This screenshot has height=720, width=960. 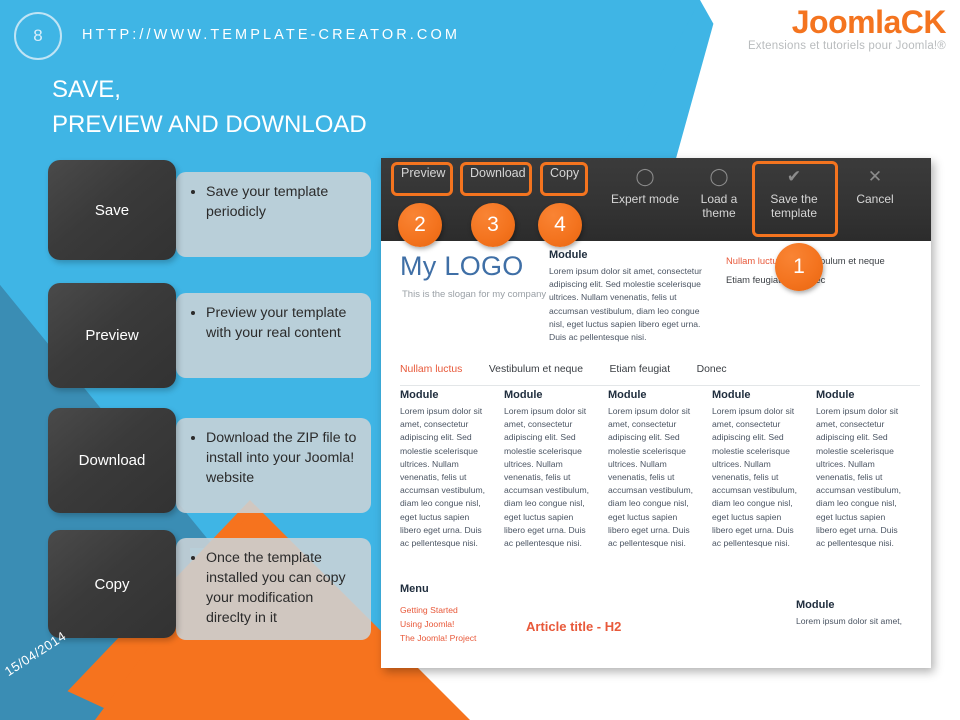 I want to click on callout-badge-number: 3, so click(x=493, y=224).